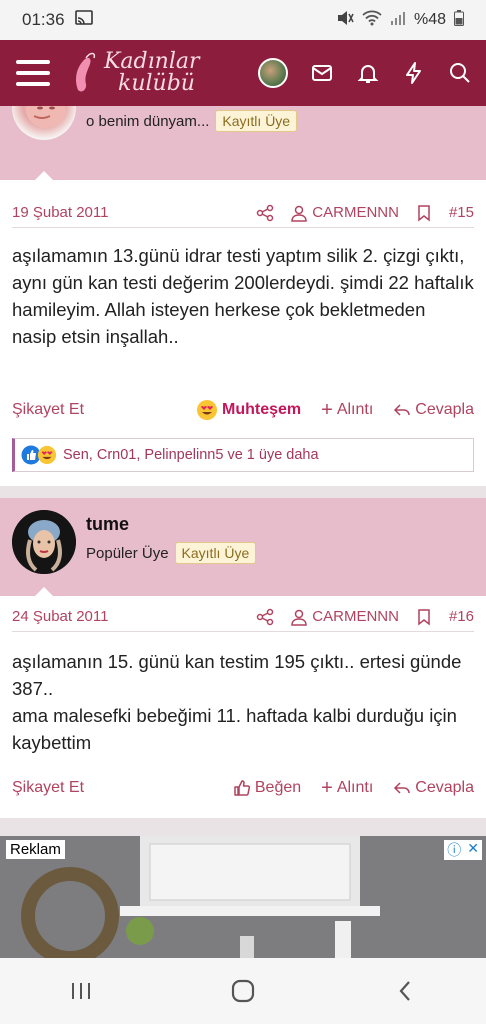 The width and height of the screenshot is (486, 1024). I want to click on user-info-band: birce3535 o benim dünyam... Kayıtlı Üye, so click(243, 143).